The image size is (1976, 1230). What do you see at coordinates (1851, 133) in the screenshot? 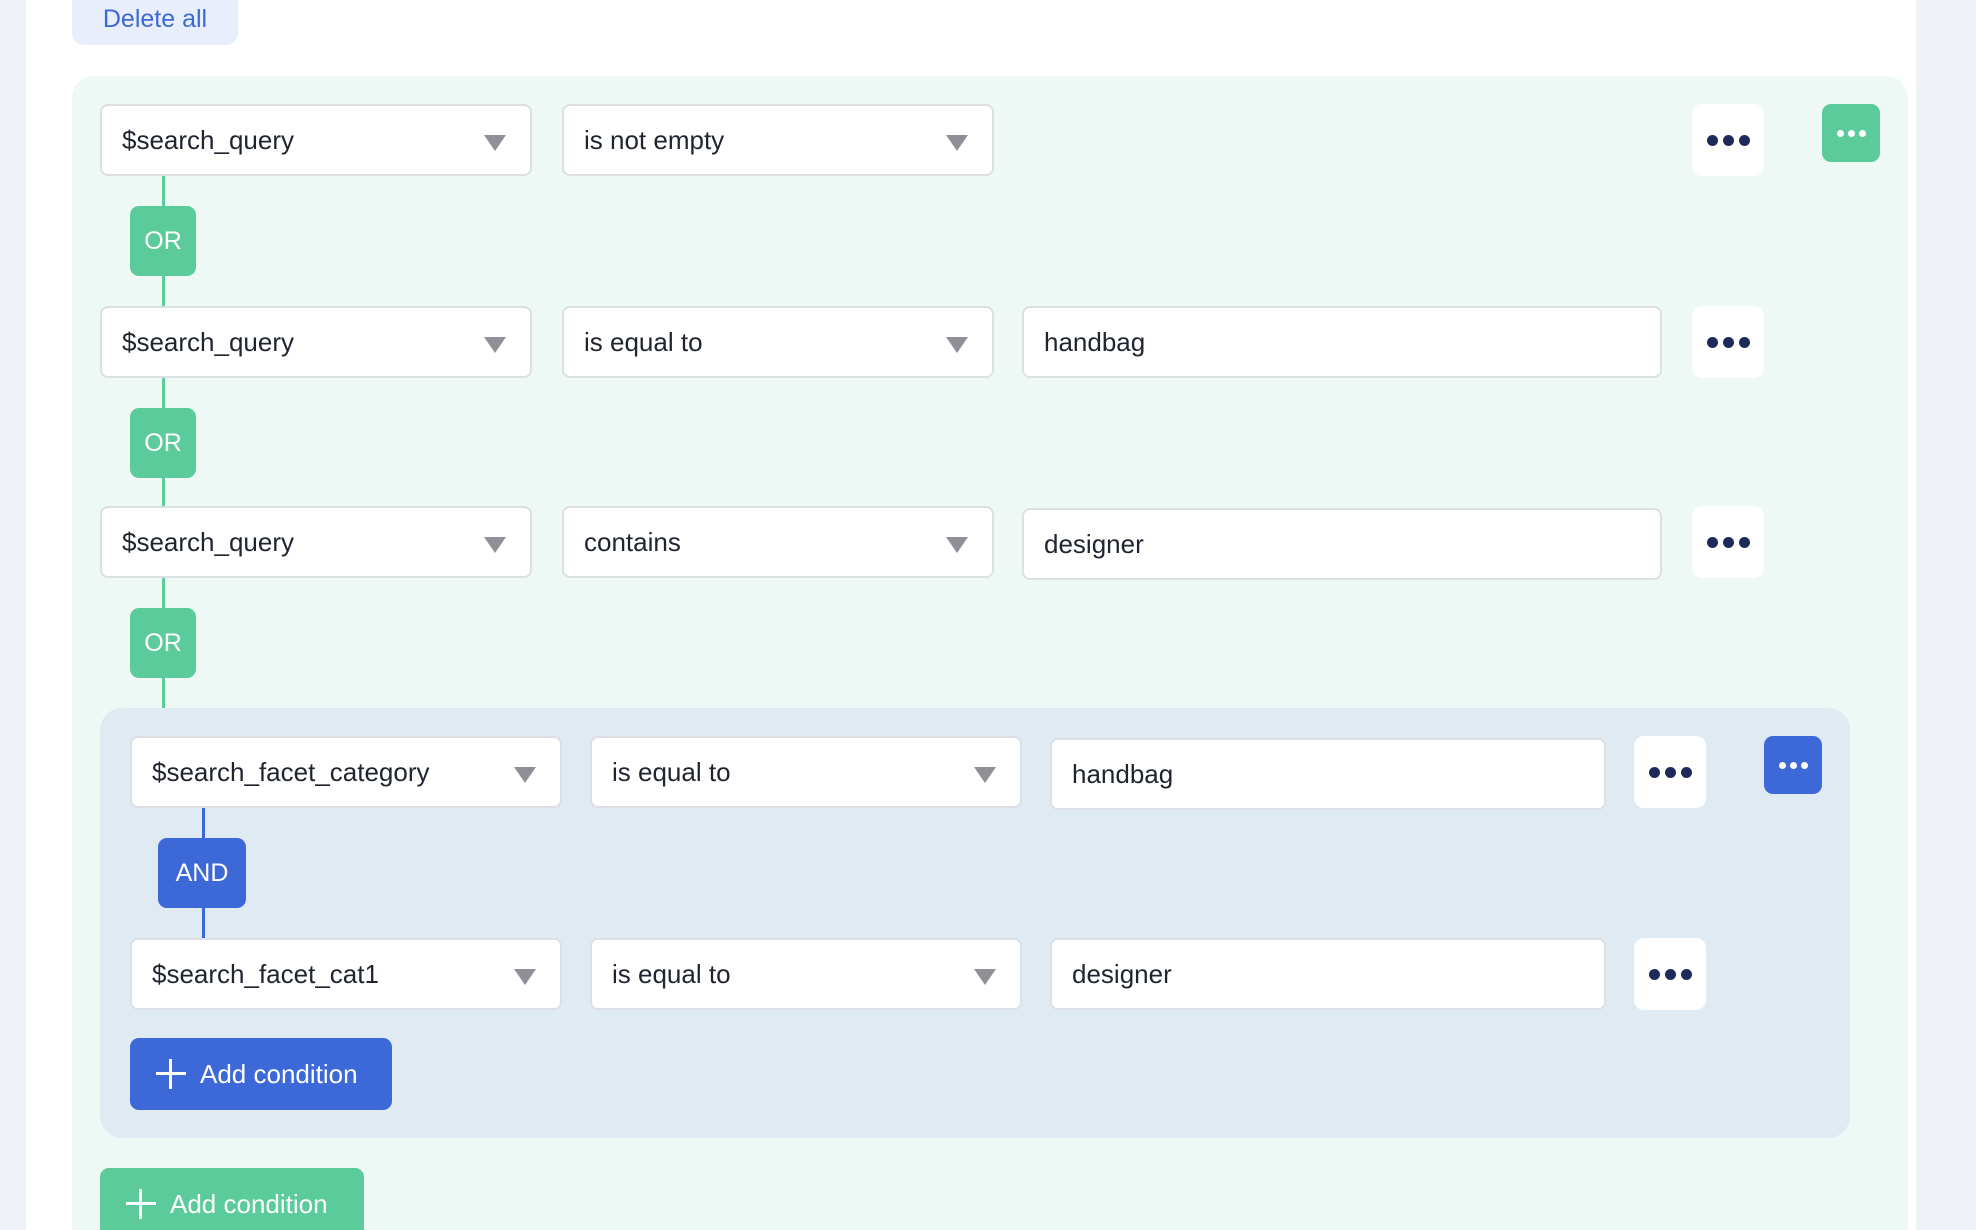
I see `or-group-menu-button` at bounding box center [1851, 133].